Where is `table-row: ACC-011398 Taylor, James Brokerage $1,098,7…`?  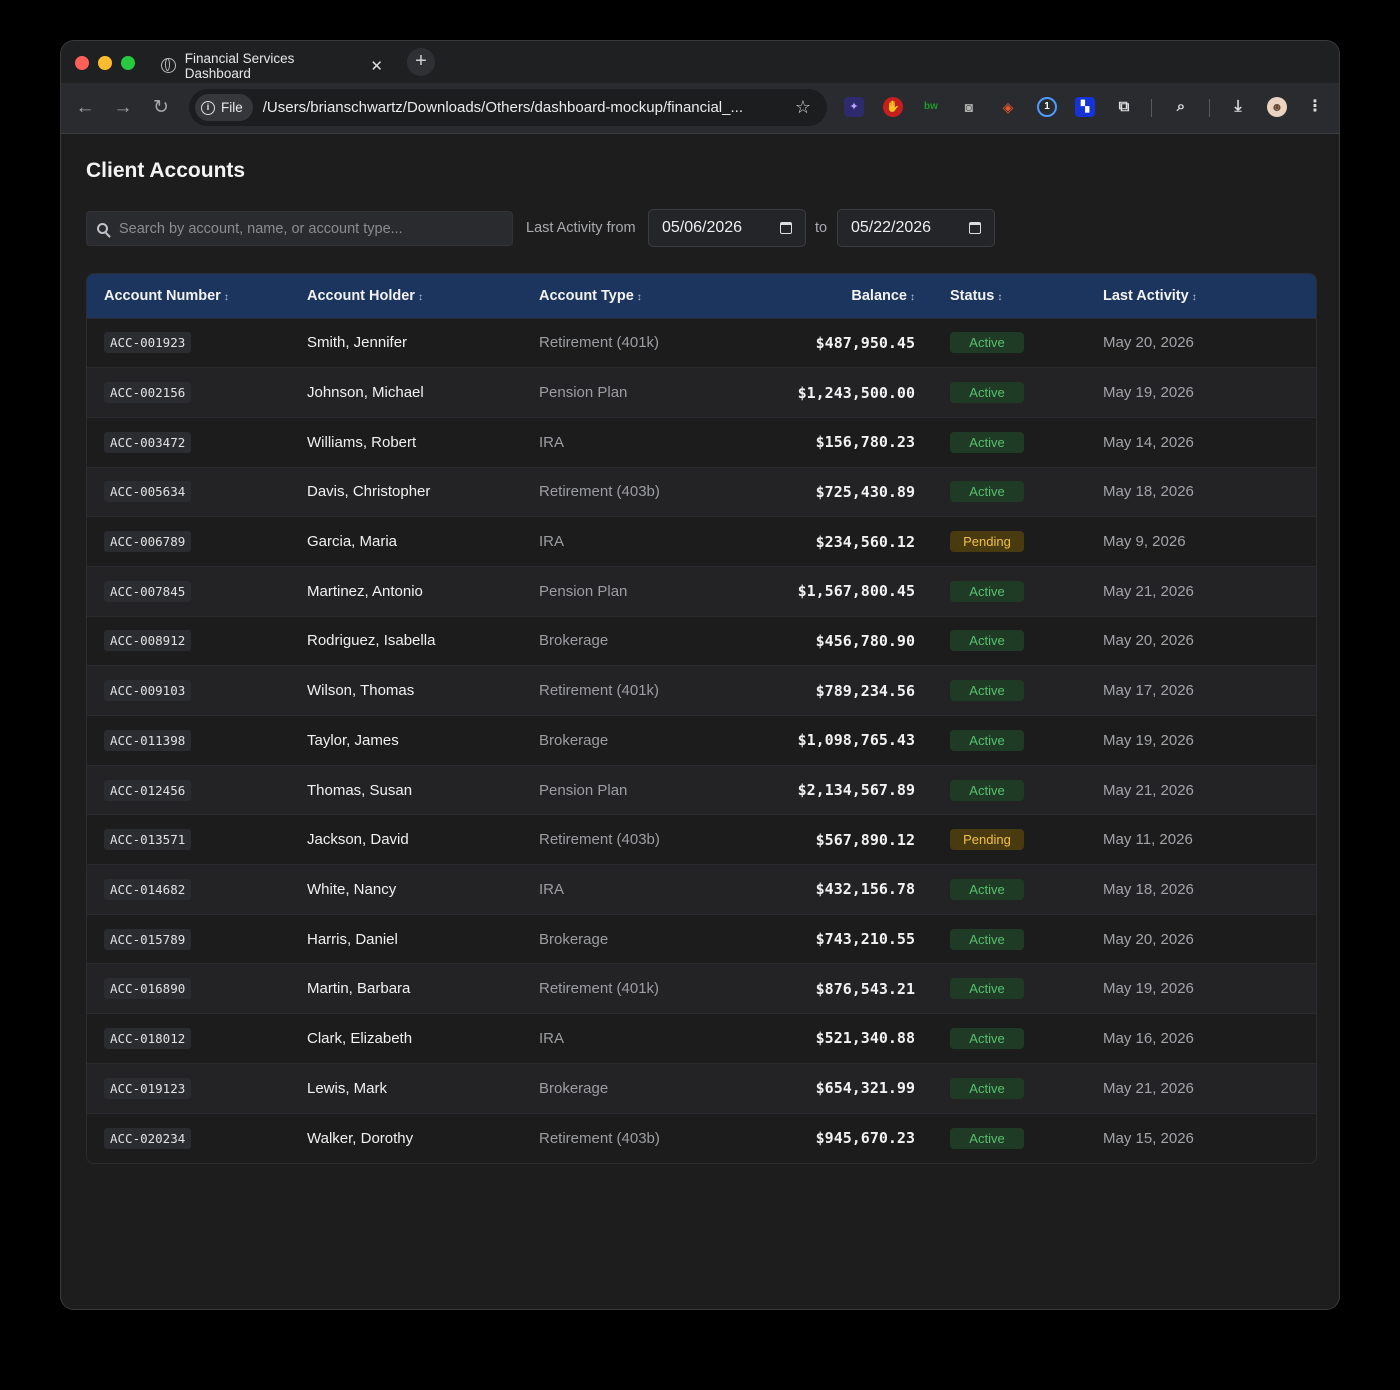
table-row: ACC-011398 Taylor, James Brokerage $1,098,7… is located at coordinates (701, 740).